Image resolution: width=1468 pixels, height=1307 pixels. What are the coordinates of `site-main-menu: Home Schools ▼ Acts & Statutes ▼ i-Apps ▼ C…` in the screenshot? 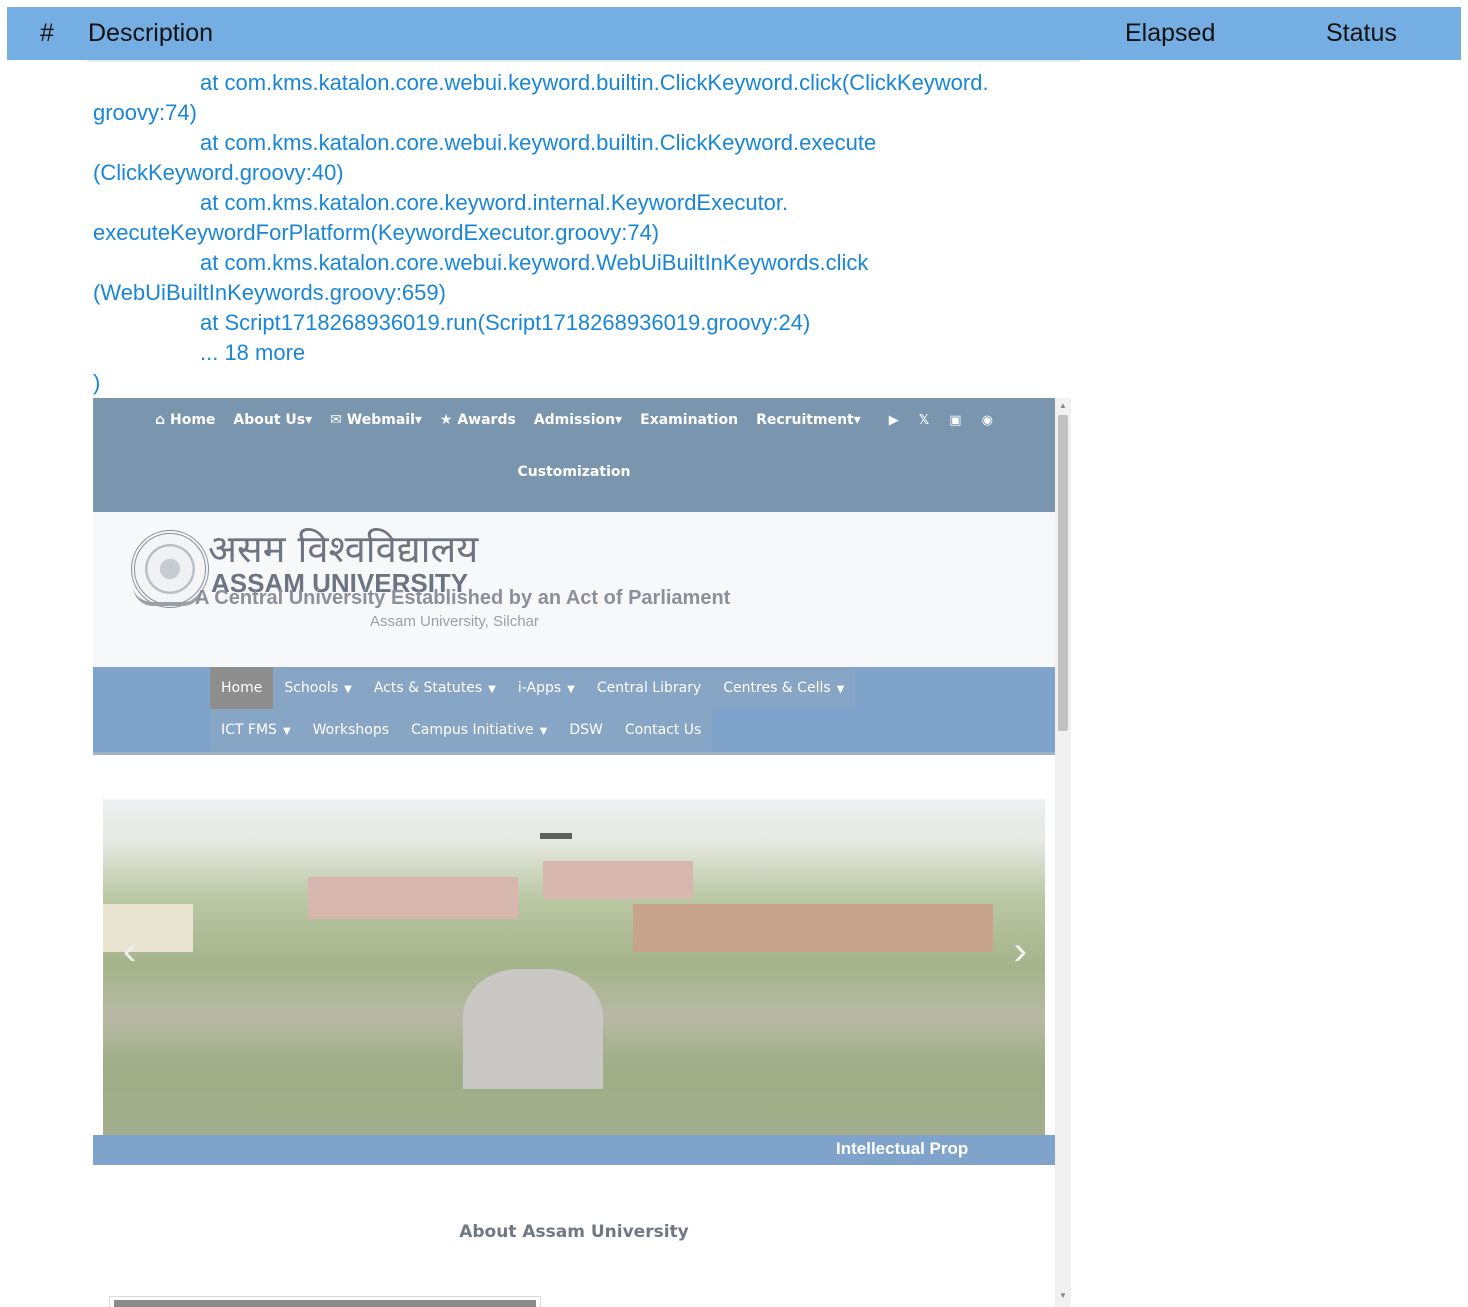 It's located at (574, 711).